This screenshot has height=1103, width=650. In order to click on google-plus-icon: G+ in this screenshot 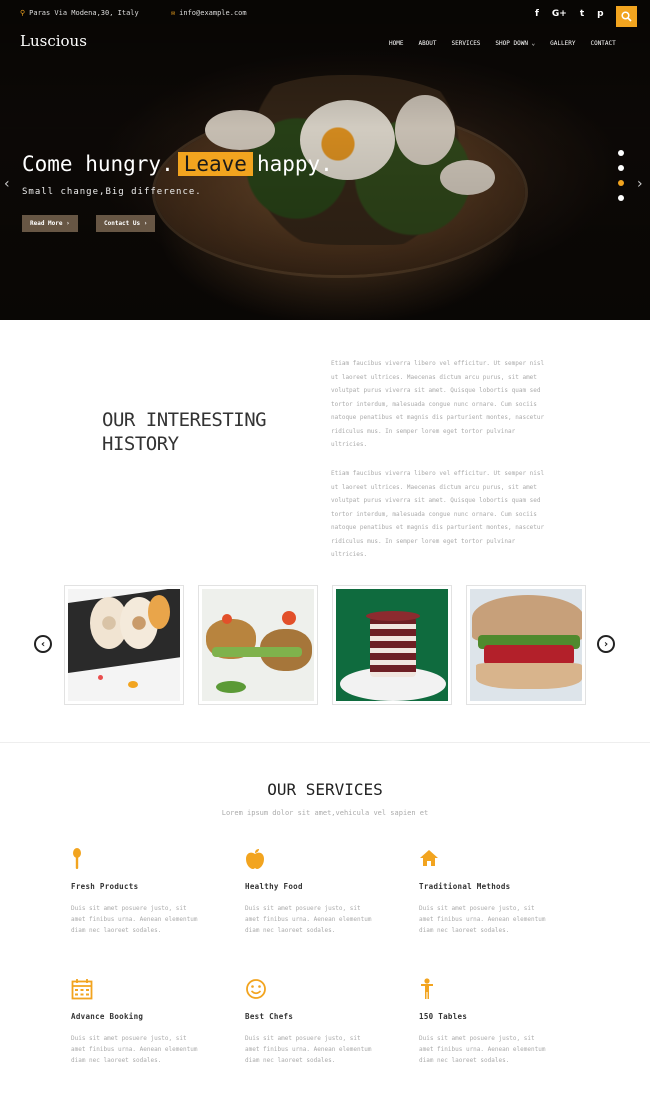, I will do `click(559, 14)`.